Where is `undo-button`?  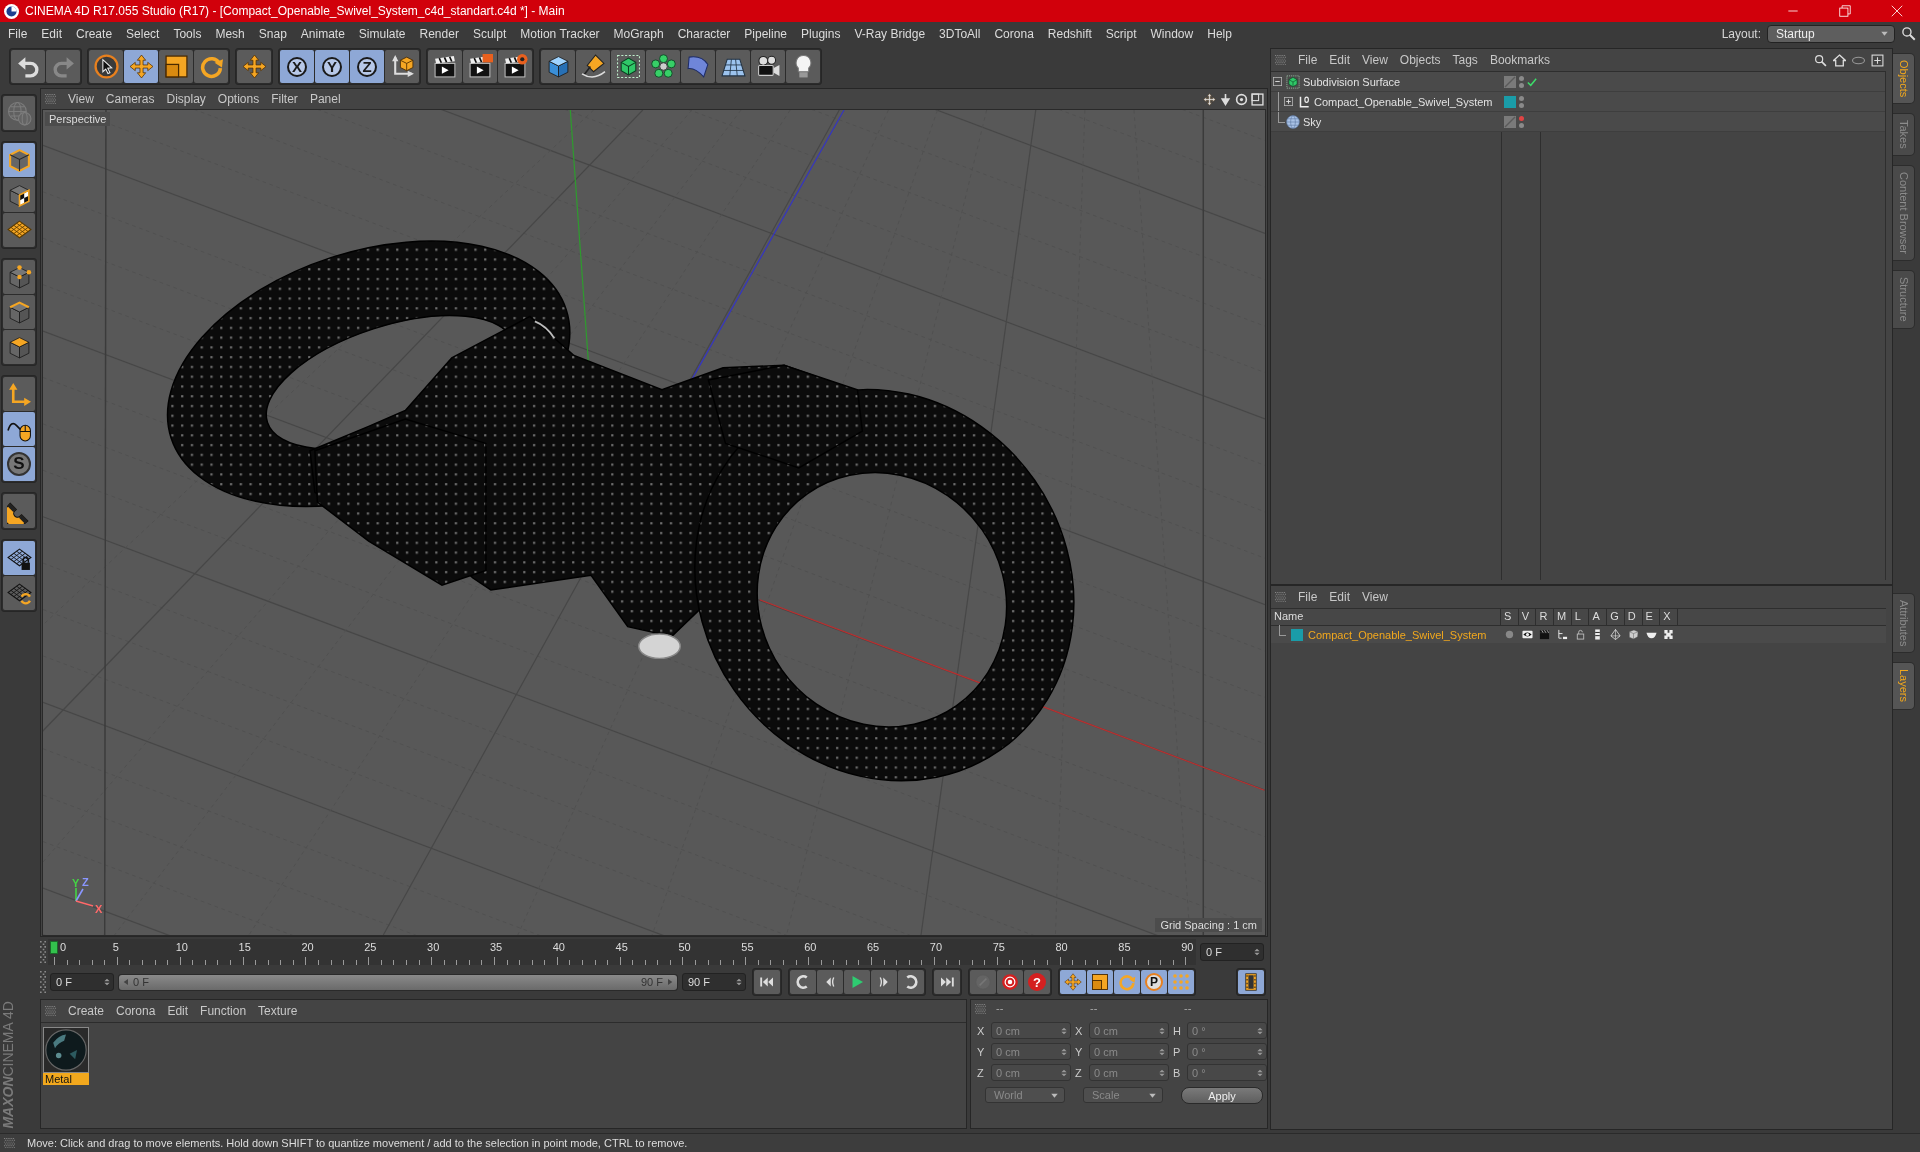
undo-button is located at coordinates (28, 66).